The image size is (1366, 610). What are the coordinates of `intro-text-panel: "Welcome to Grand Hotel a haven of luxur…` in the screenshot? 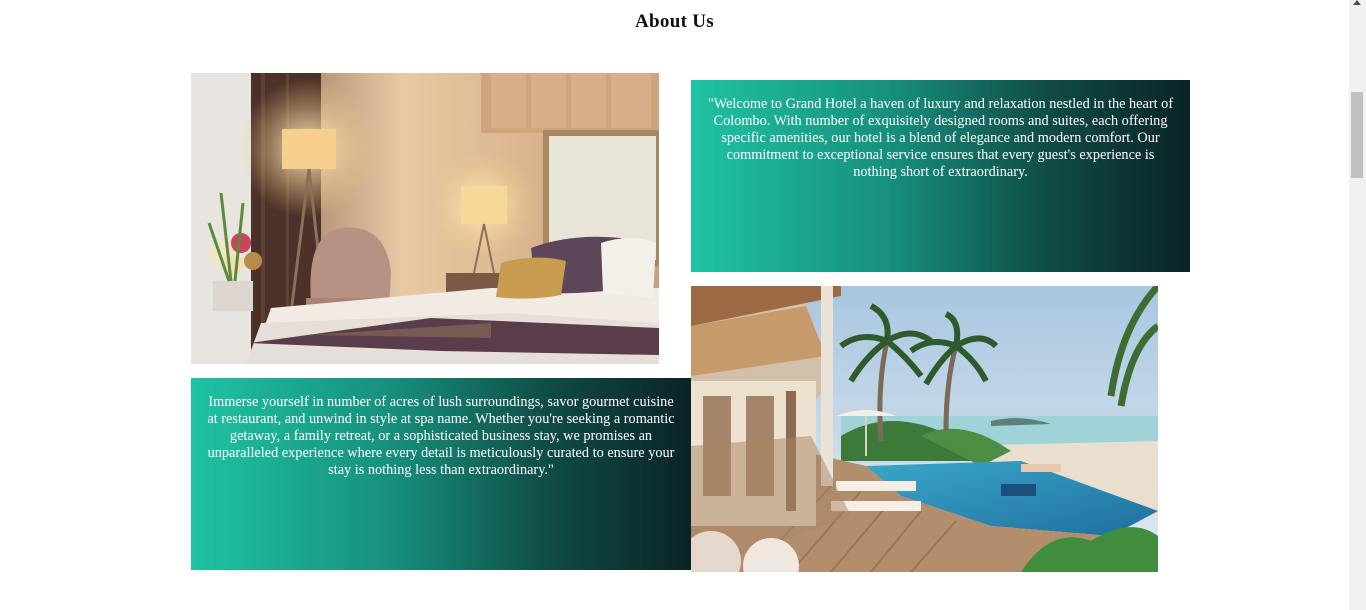 It's located at (940, 176).